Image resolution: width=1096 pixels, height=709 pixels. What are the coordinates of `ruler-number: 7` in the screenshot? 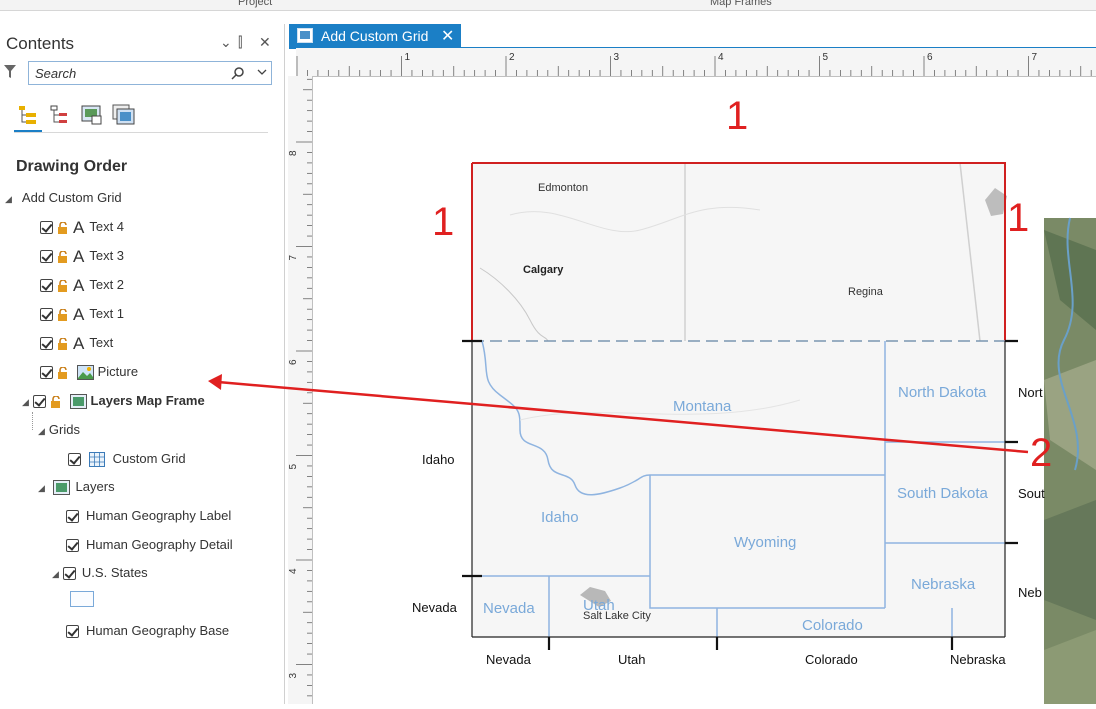 It's located at (293, 258).